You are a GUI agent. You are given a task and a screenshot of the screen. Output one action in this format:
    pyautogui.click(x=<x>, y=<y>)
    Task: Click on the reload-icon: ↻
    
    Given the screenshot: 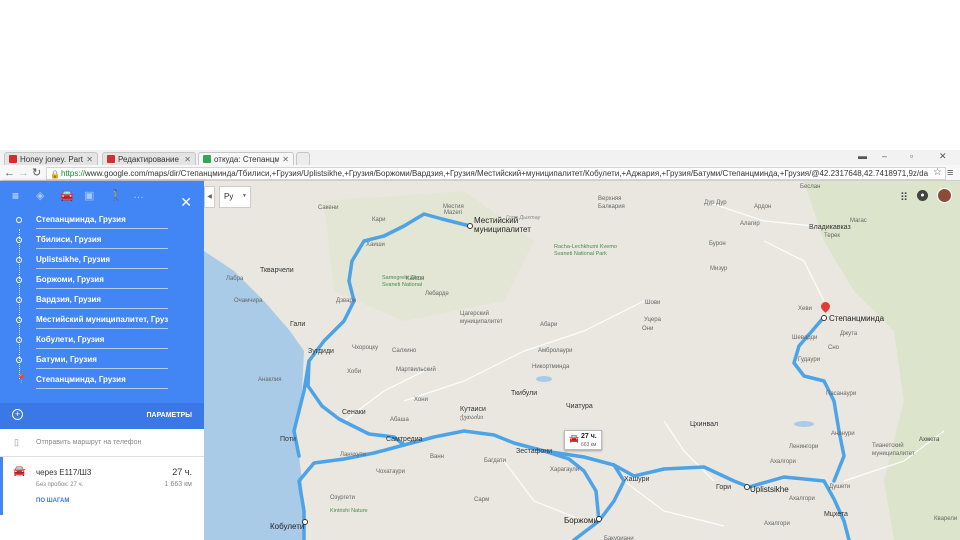 What is the action you would take?
    pyautogui.click(x=36, y=173)
    